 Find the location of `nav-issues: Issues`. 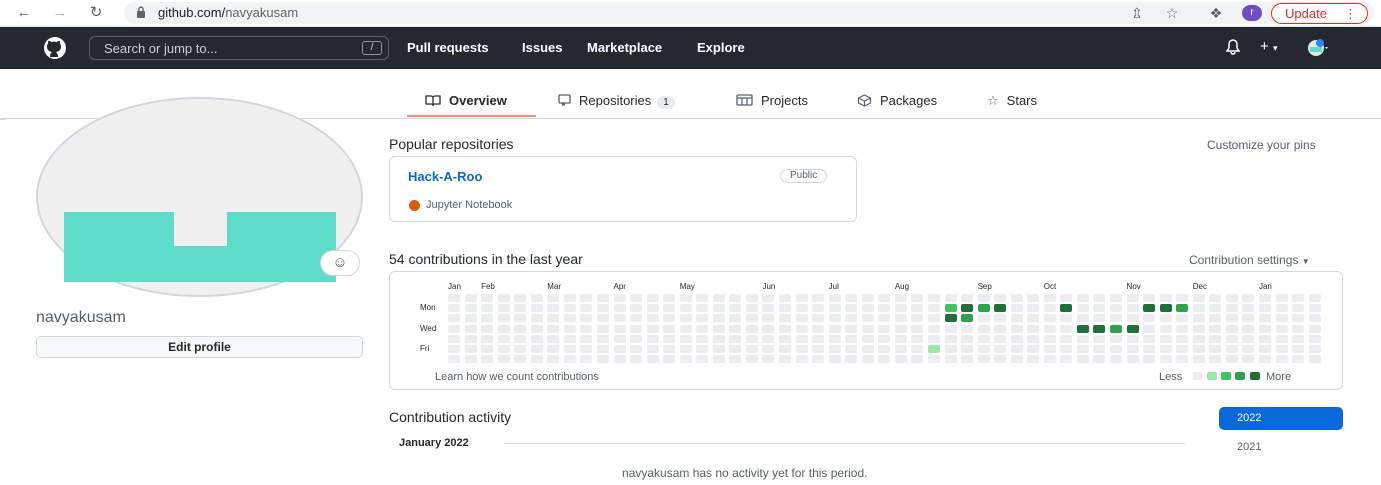

nav-issues: Issues is located at coordinates (542, 47).